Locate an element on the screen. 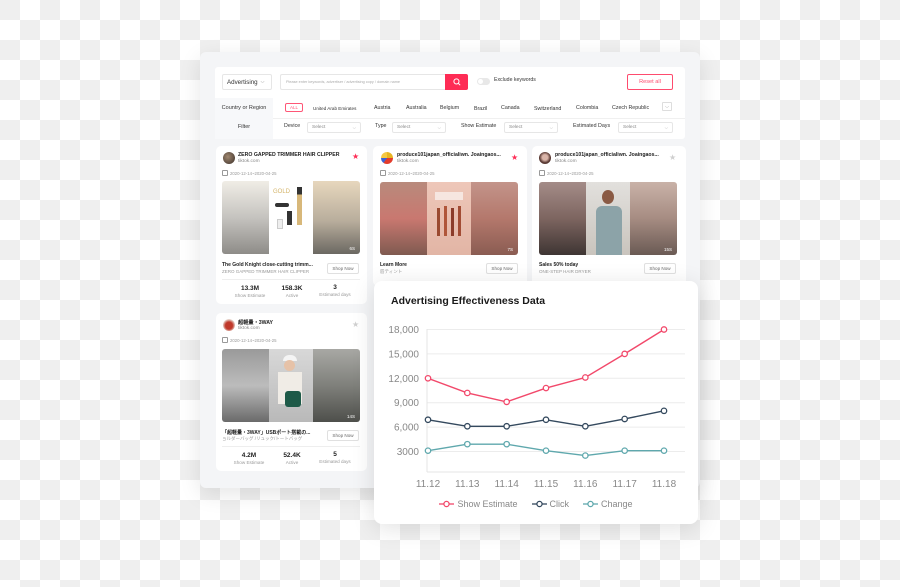 This screenshot has width=900, height=587. ad-type-value: Advertising is located at coordinates (242, 82).